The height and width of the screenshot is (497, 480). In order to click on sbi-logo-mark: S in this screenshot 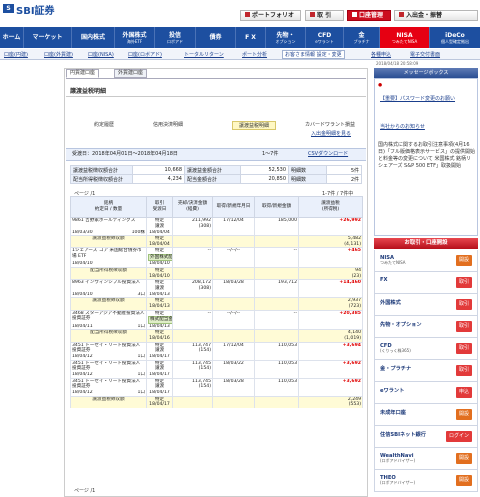, I will do `click(8, 8)`.